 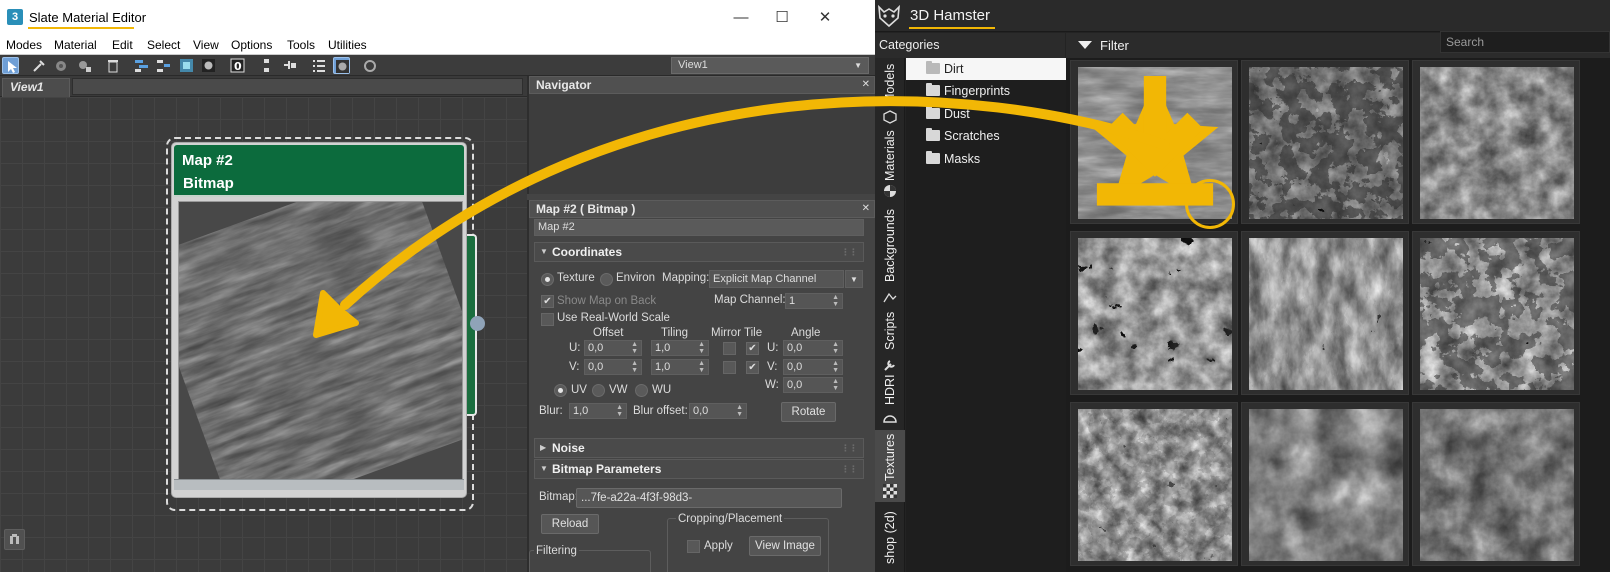 I want to click on offset-v-spinner: 0,0 ▲ ▼, so click(x=613, y=367).